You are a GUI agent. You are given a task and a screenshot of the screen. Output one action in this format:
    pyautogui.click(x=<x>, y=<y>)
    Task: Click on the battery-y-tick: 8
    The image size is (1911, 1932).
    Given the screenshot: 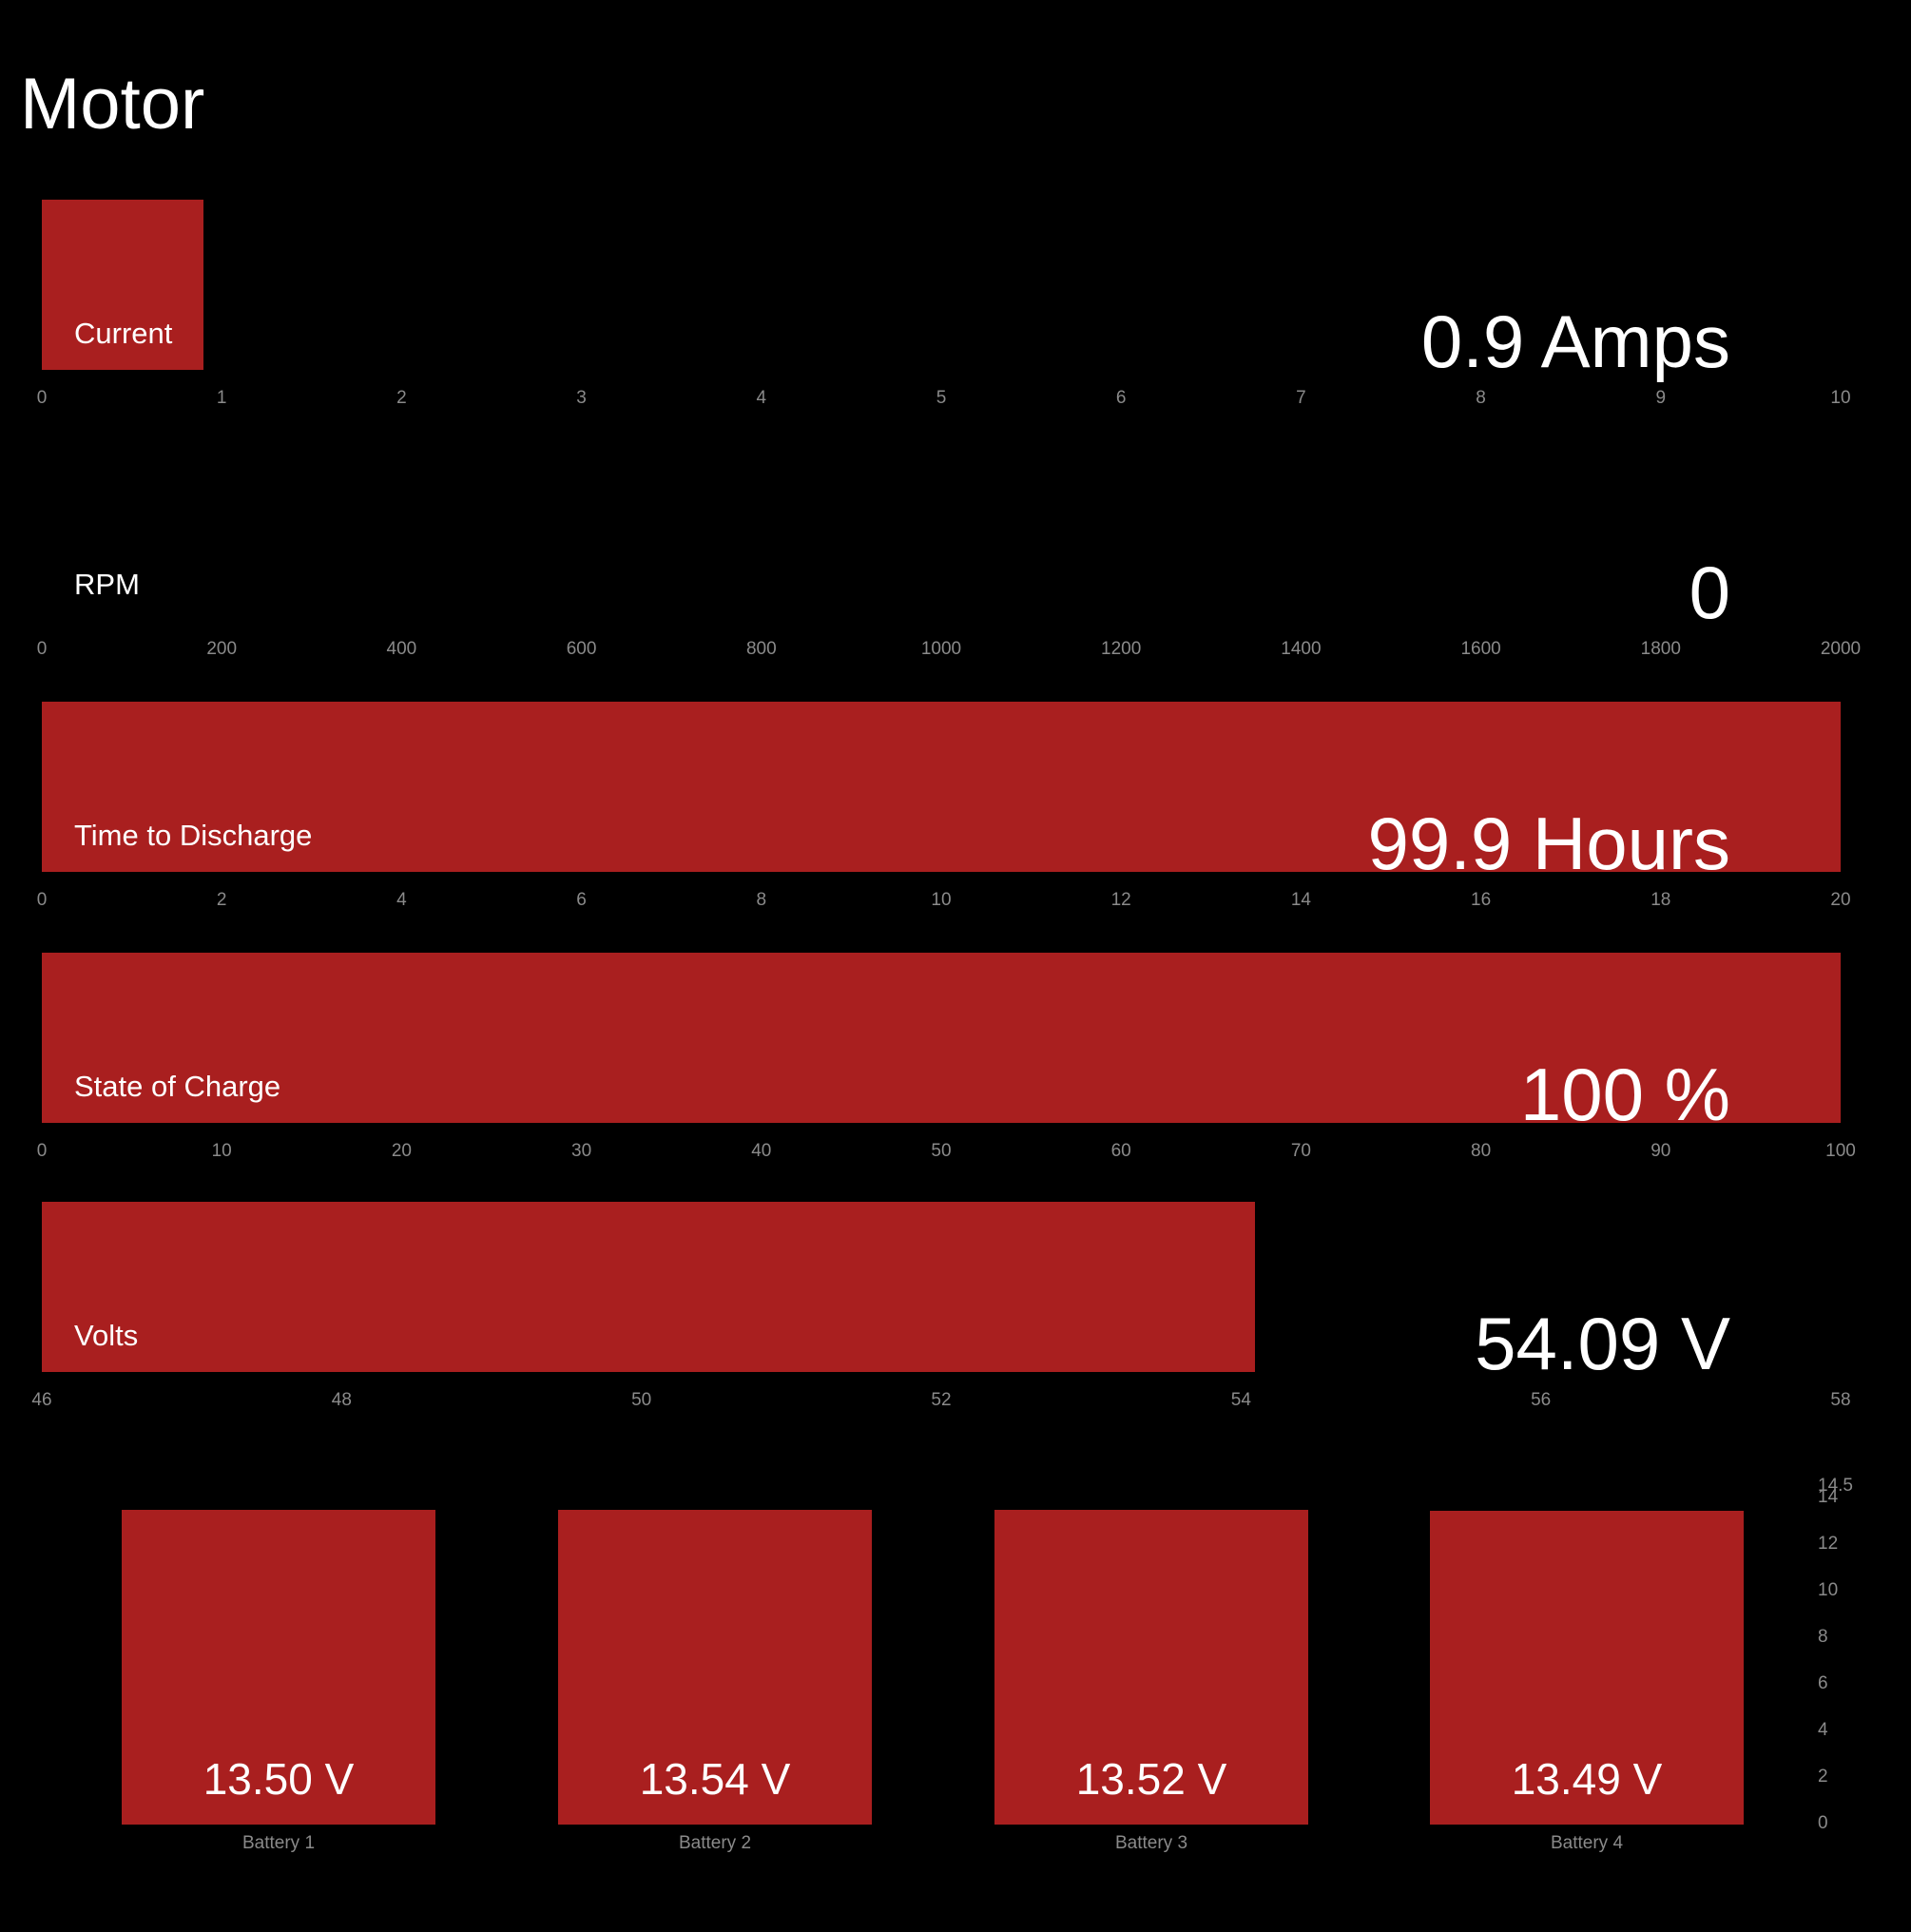 What is the action you would take?
    pyautogui.click(x=1823, y=1637)
    